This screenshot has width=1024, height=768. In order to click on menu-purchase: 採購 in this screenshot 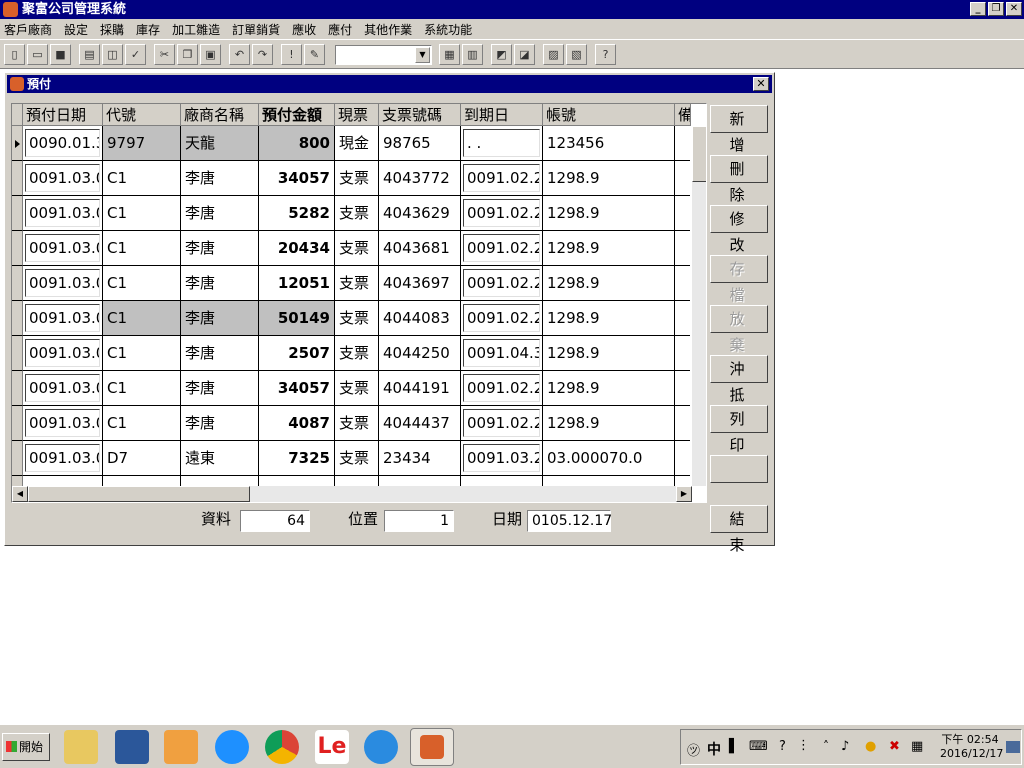, I will do `click(112, 29)`.